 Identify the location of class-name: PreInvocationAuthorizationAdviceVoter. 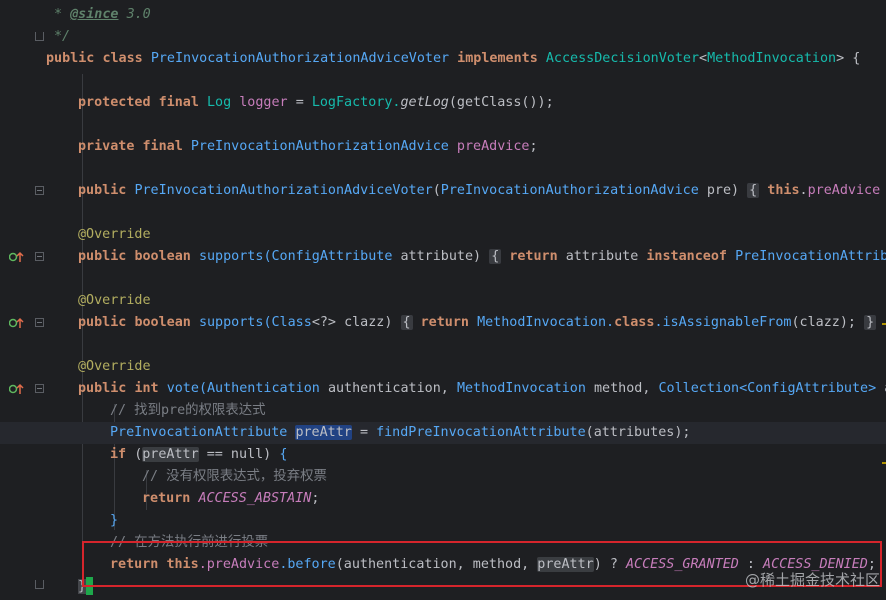
(300, 58).